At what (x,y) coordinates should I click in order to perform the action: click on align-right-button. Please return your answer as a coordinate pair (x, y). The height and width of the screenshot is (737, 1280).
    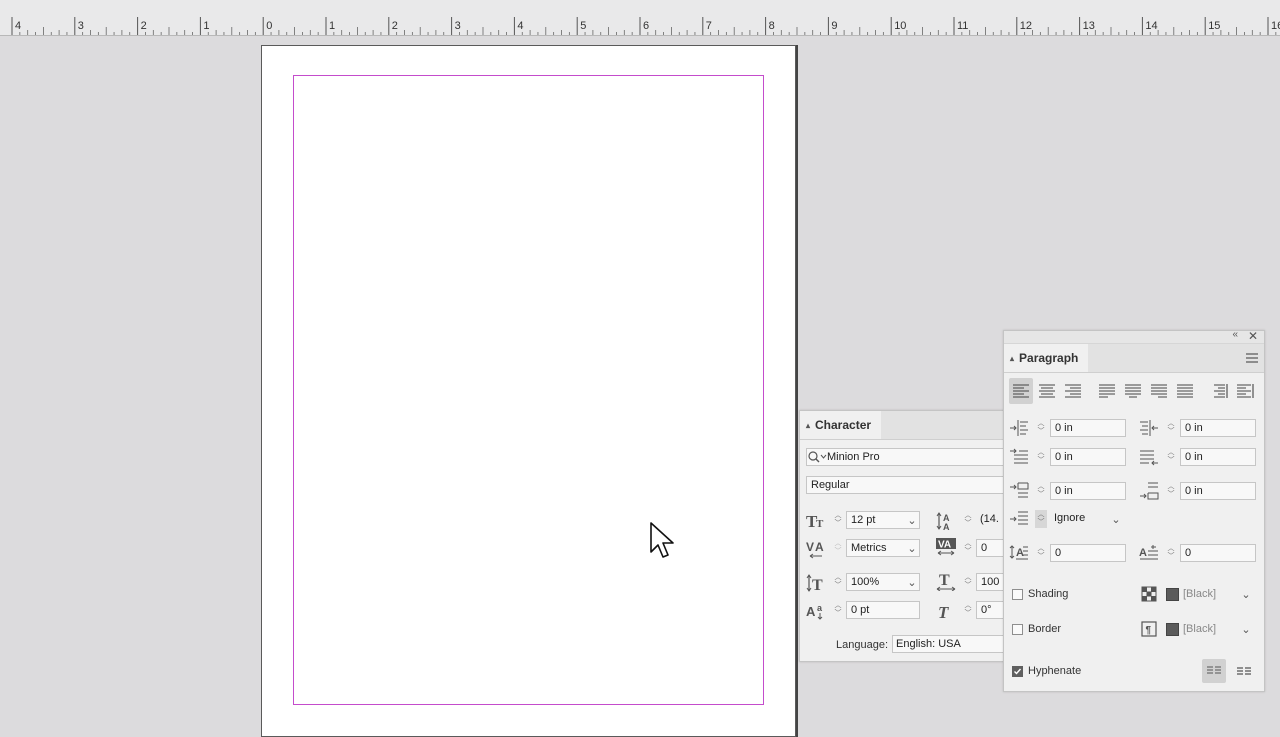
    Looking at the image, I should click on (1073, 391).